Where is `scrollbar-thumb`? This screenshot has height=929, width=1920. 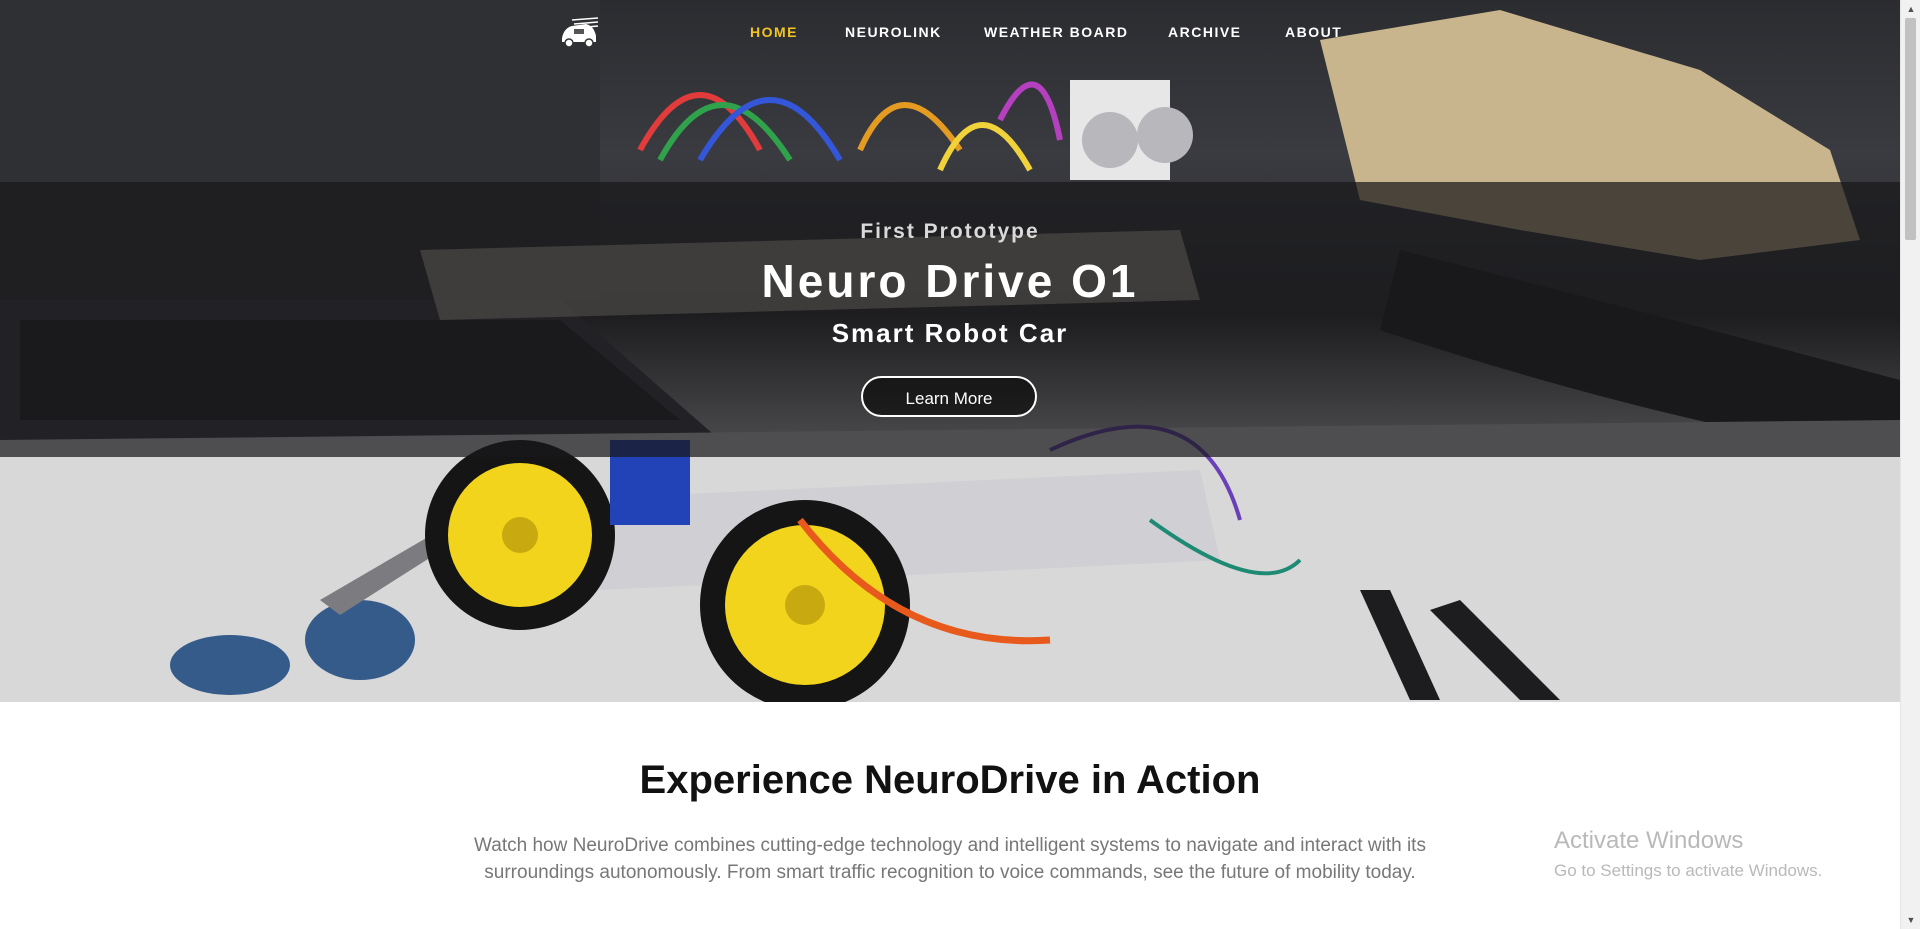 scrollbar-thumb is located at coordinates (1910, 129).